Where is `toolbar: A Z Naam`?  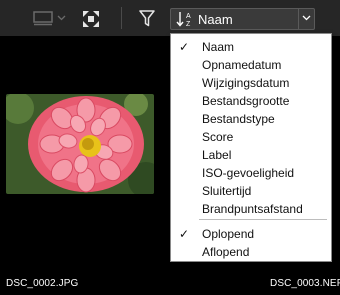
toolbar: A Z Naam is located at coordinates (170, 18).